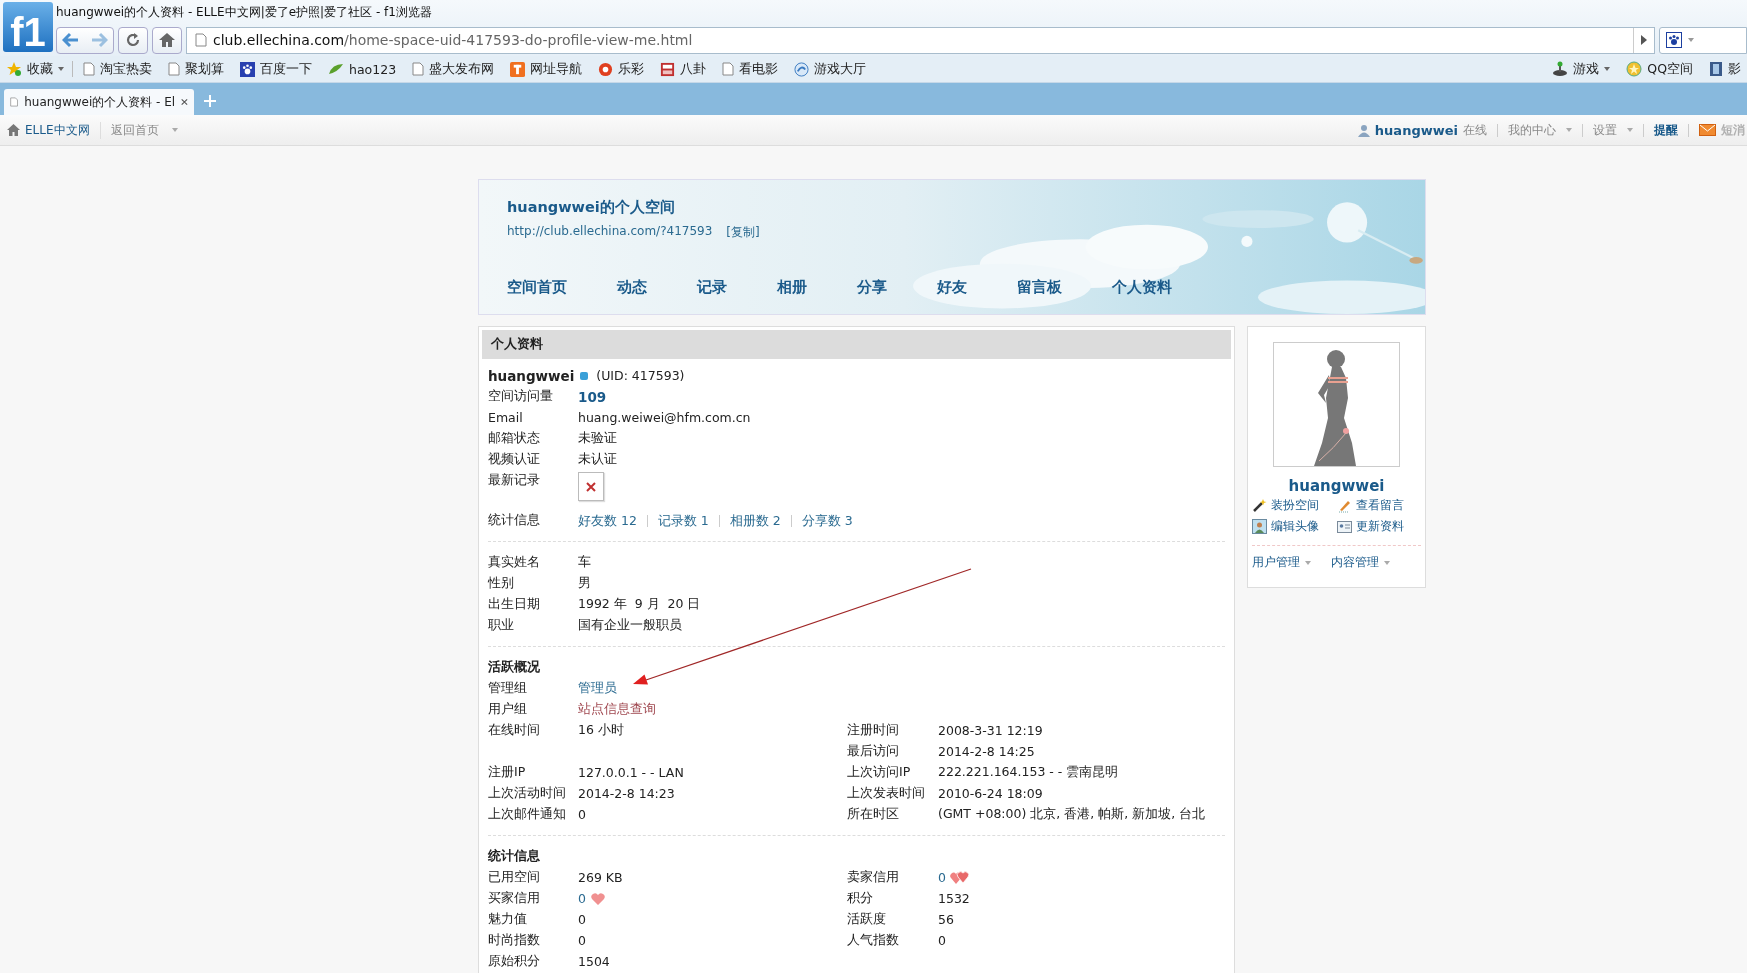 This screenshot has height=973, width=1747. What do you see at coordinates (631, 772) in the screenshot?
I see `field-value: 127.0.0.1 - - LAN` at bounding box center [631, 772].